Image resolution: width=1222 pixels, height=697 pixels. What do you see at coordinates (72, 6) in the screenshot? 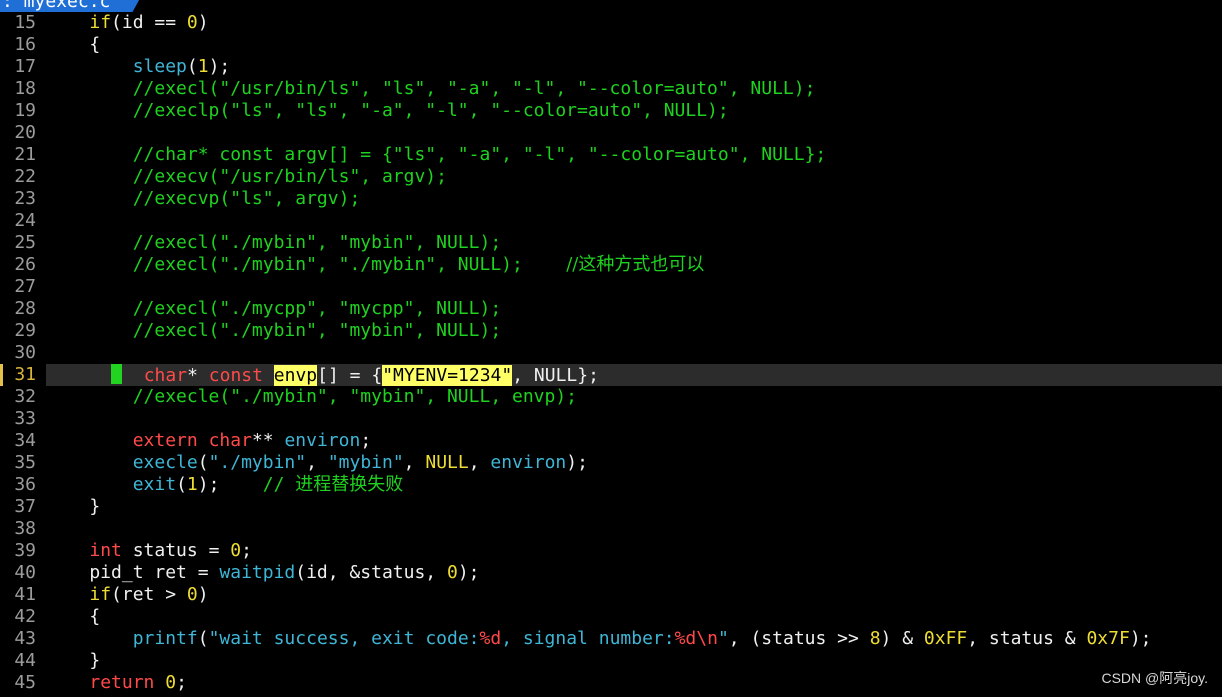
I see `tab-myexec-c: : myexec.c` at bounding box center [72, 6].